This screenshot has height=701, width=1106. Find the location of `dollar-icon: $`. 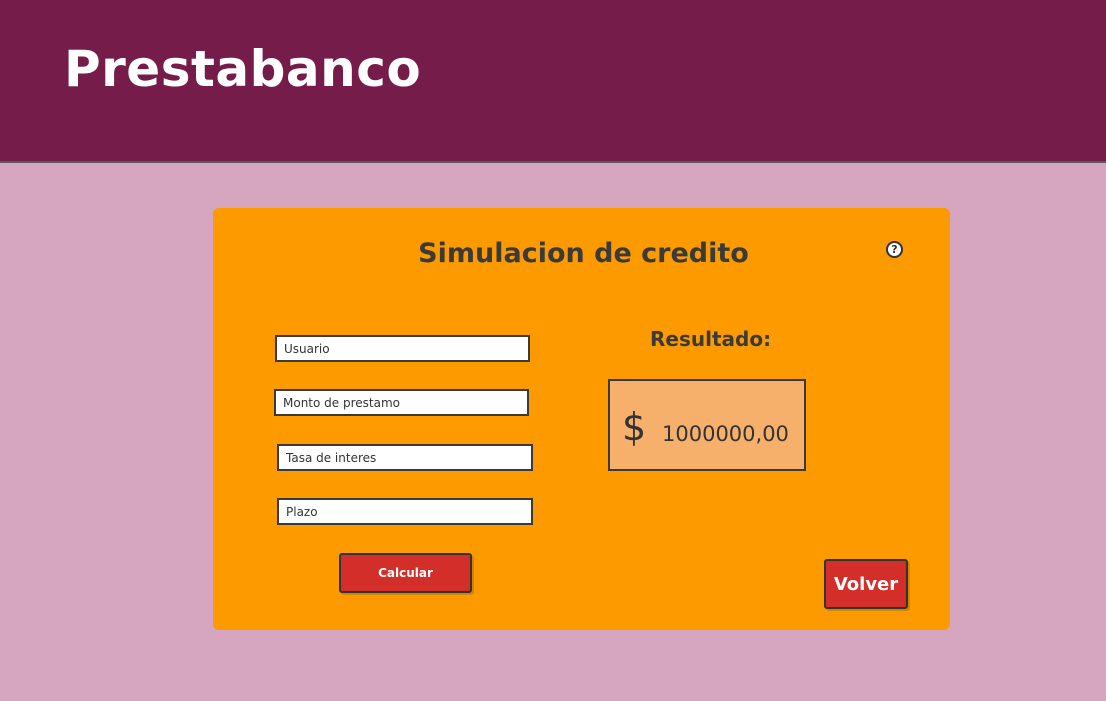

dollar-icon: $ is located at coordinates (634, 427).